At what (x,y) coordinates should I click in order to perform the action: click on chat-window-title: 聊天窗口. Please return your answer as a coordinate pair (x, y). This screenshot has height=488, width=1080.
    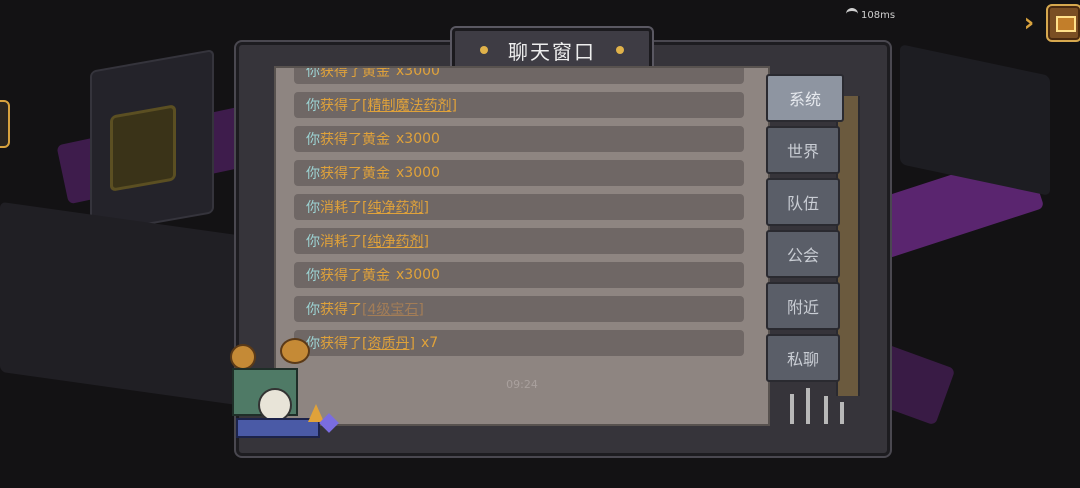
    Looking at the image, I should click on (552, 51).